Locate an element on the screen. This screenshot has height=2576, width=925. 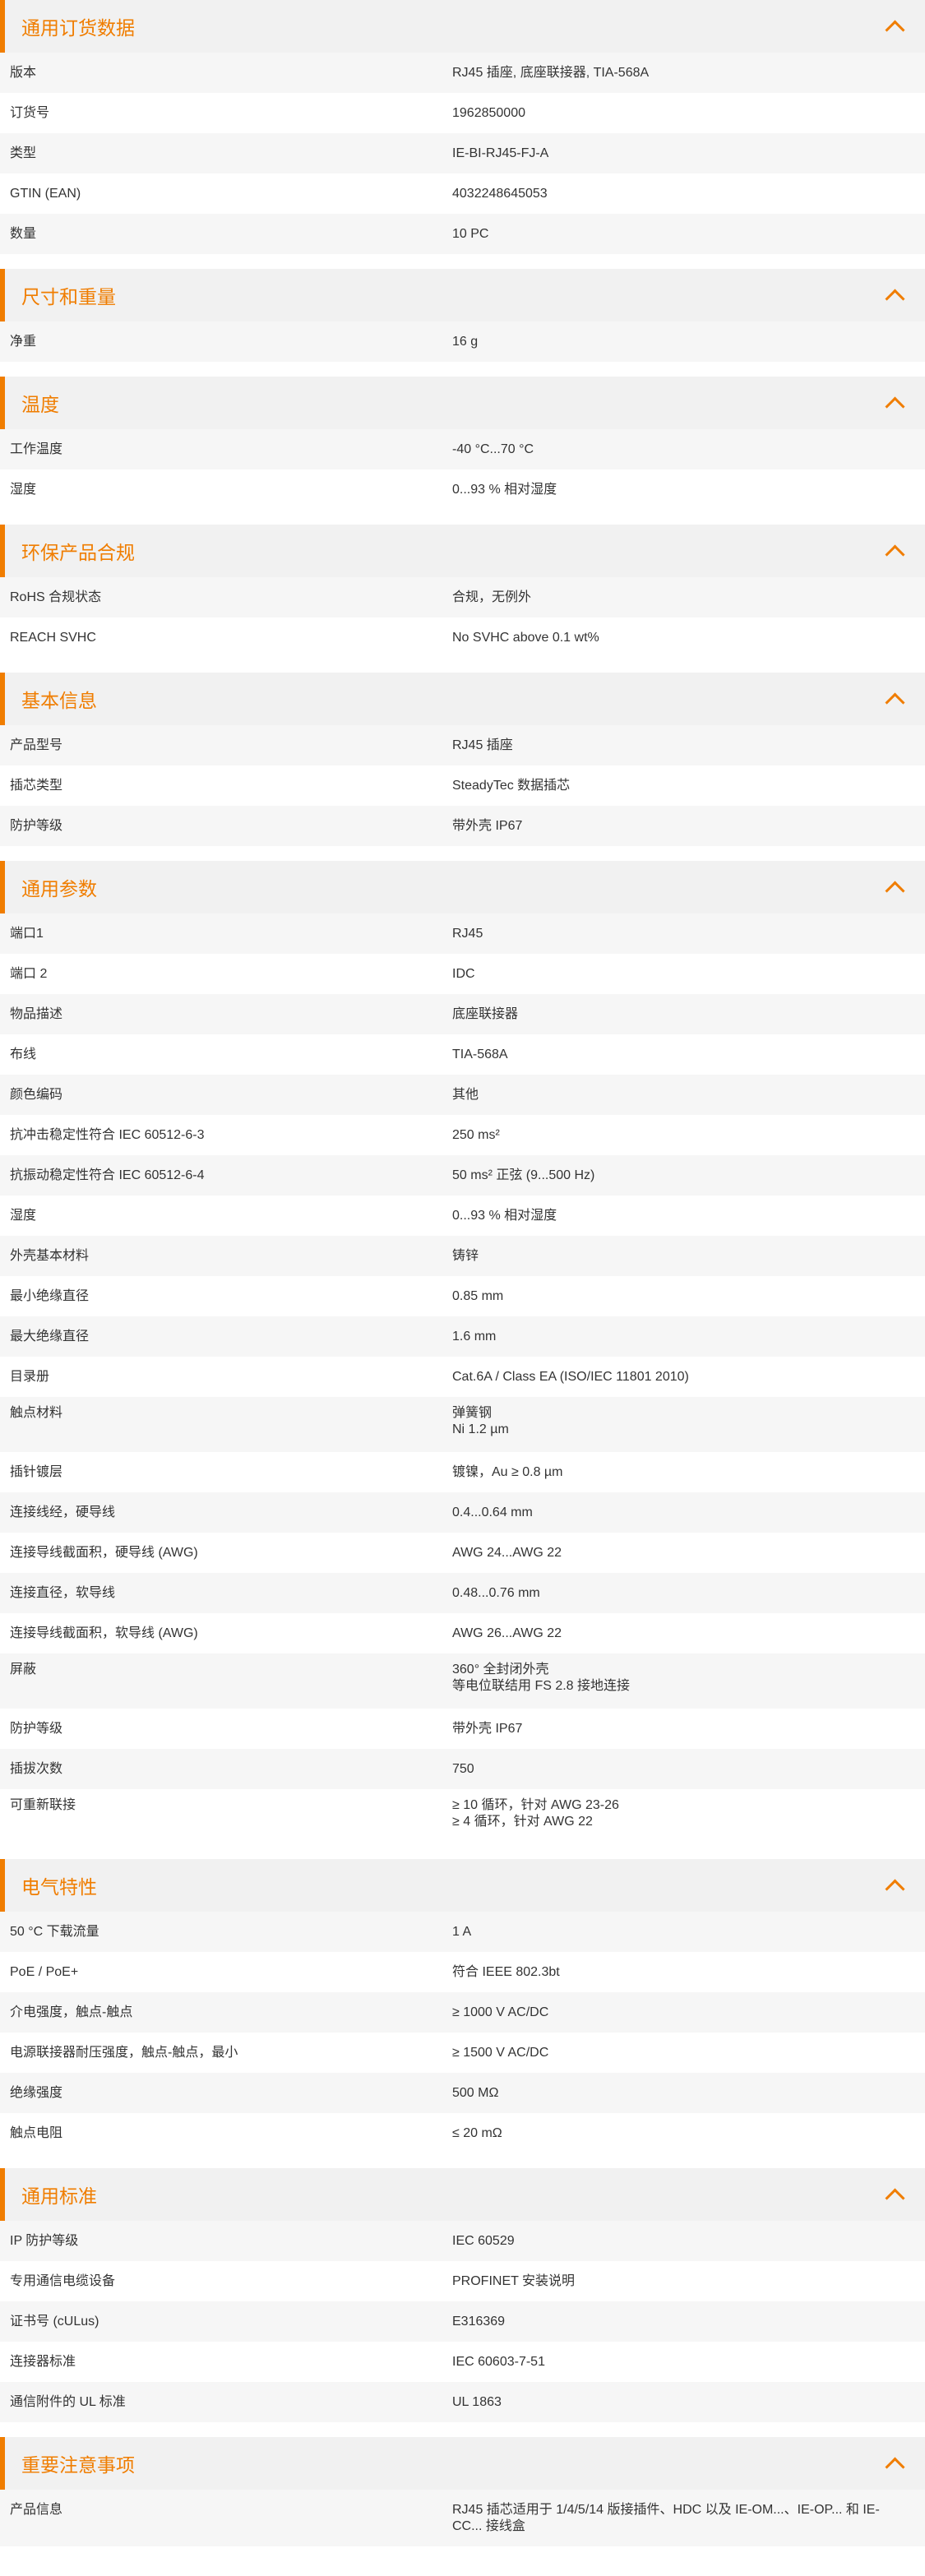
spec-value: RJ45 插座, 底座联接器, TIA-568A is located at coordinates (551, 73).